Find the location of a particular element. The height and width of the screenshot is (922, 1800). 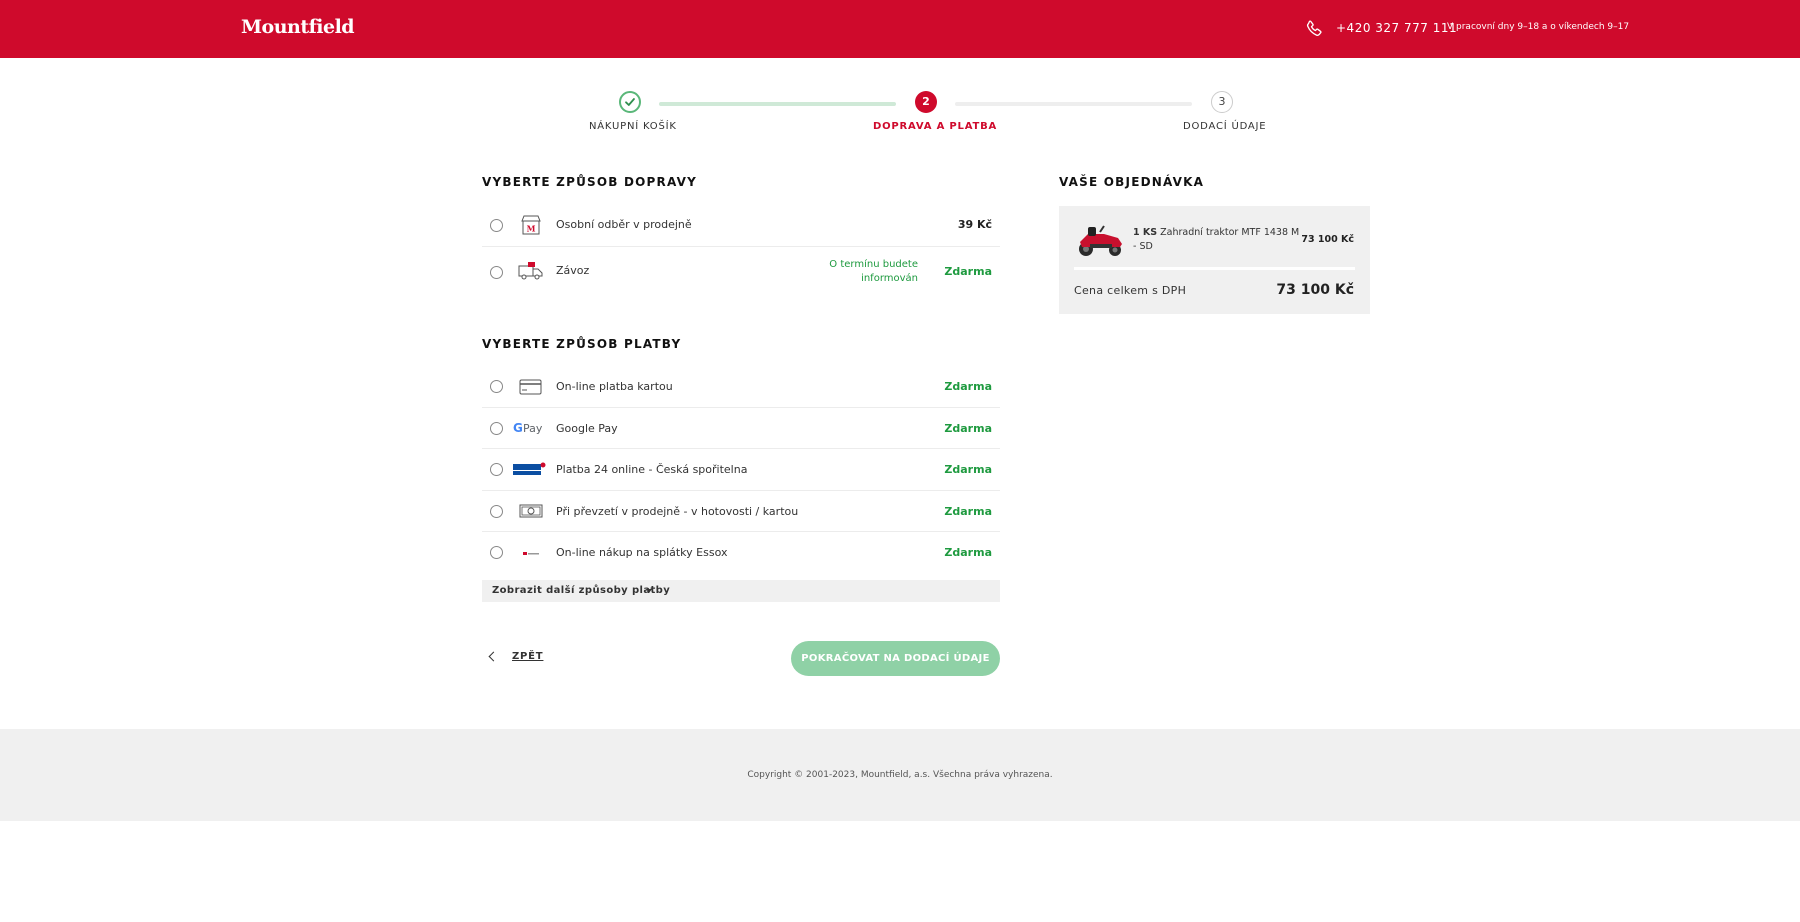

svg-text: G is located at coordinates (518, 428).